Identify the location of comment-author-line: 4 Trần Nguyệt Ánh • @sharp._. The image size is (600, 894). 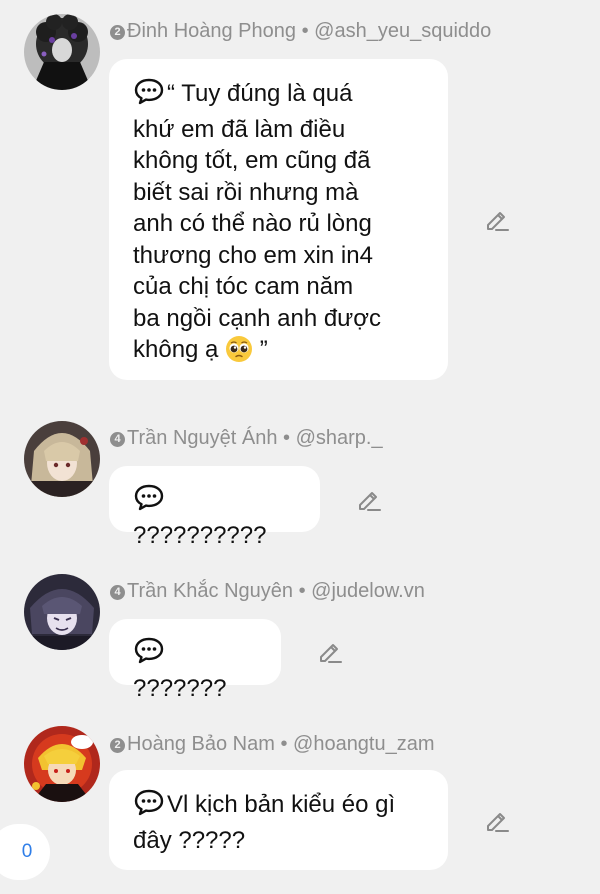
(246, 438).